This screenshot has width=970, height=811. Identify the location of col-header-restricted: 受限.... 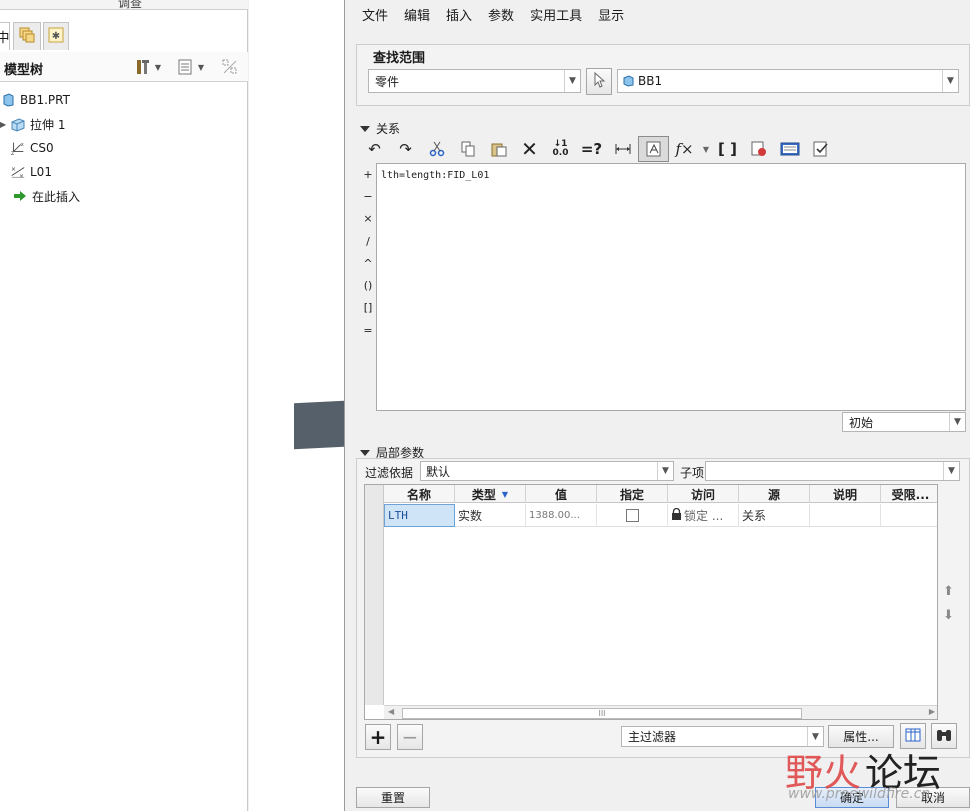
(909, 494).